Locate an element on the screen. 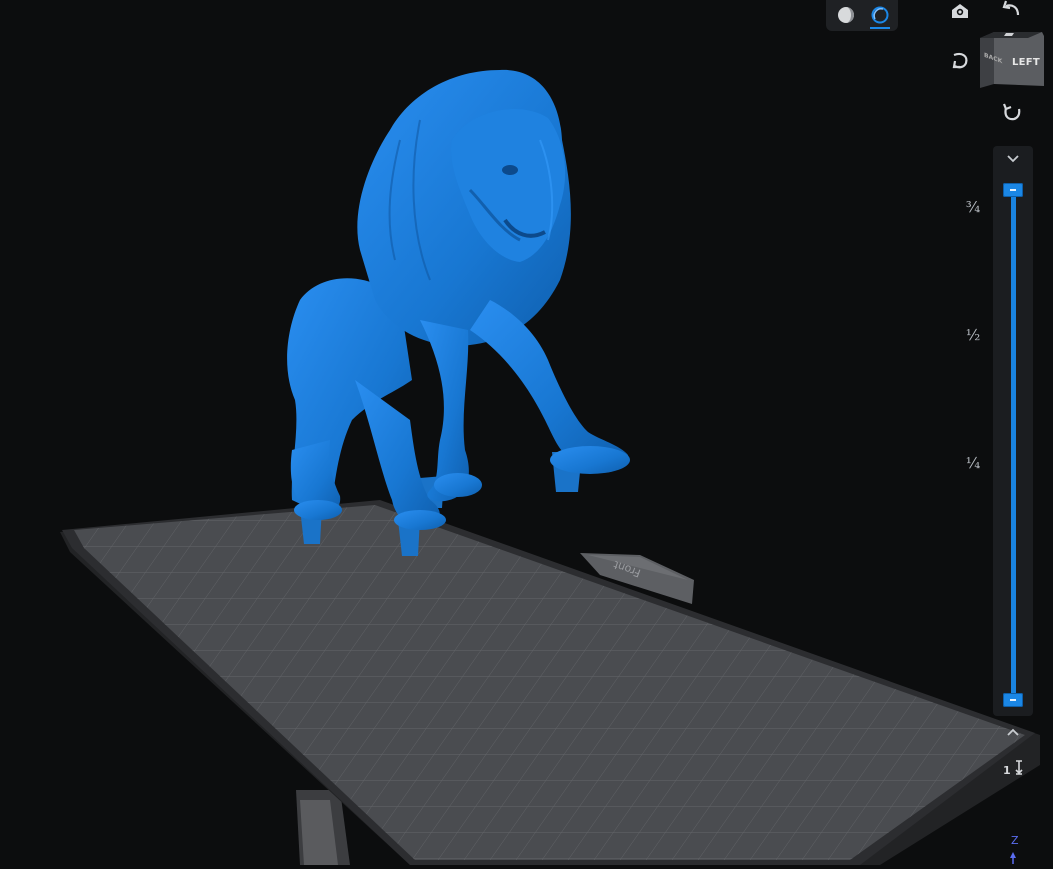  layer-tick-quarter: ¼ is located at coordinates (973, 463).